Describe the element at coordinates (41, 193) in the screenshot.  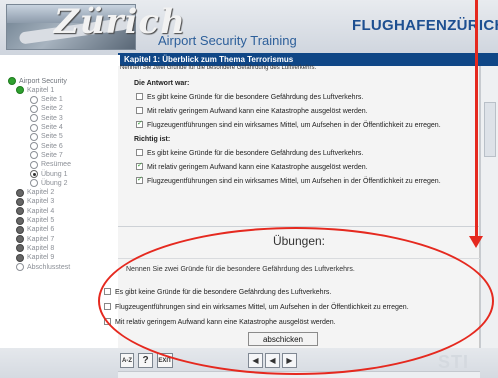
I see `sidebar-item-label: Kapitel 2` at that location.